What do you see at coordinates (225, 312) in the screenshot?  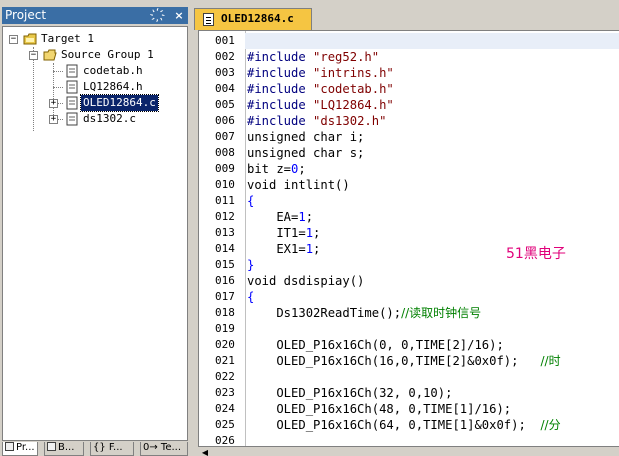 I see `line-number: 018` at bounding box center [225, 312].